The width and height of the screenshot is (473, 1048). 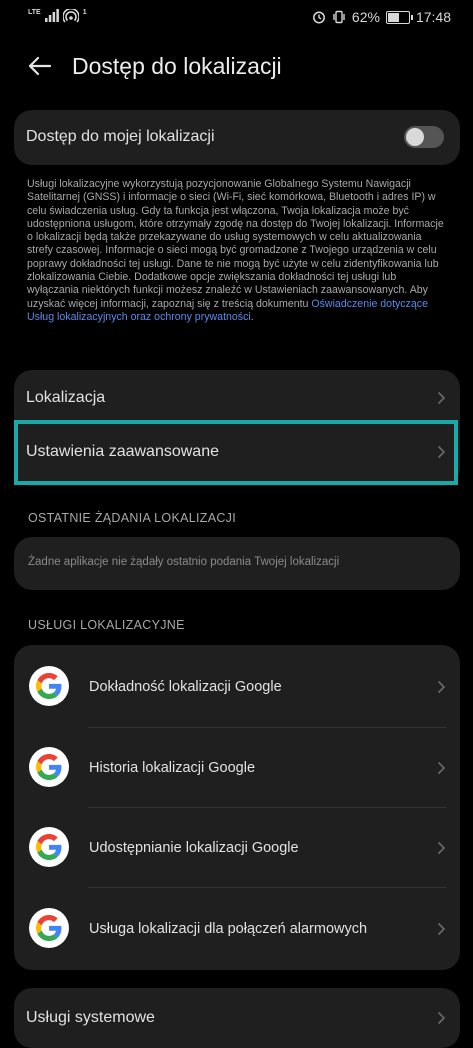 What do you see at coordinates (252, 316) in the screenshot?
I see `description-end: .` at bounding box center [252, 316].